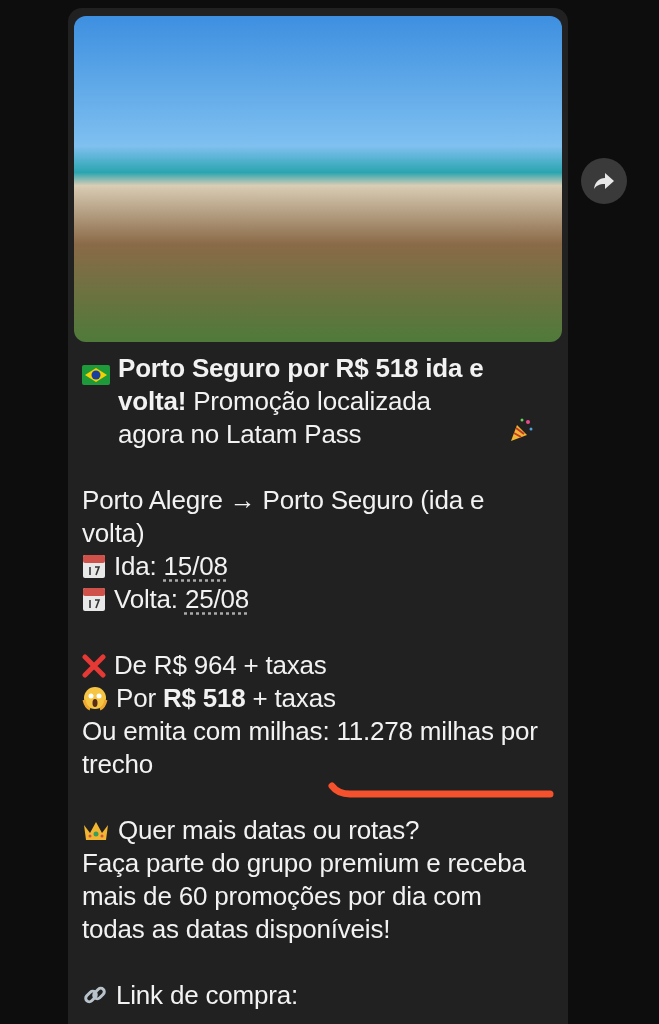 Image resolution: width=659 pixels, height=1024 pixels. What do you see at coordinates (94, 666) in the screenshot?
I see `cross-icon` at bounding box center [94, 666].